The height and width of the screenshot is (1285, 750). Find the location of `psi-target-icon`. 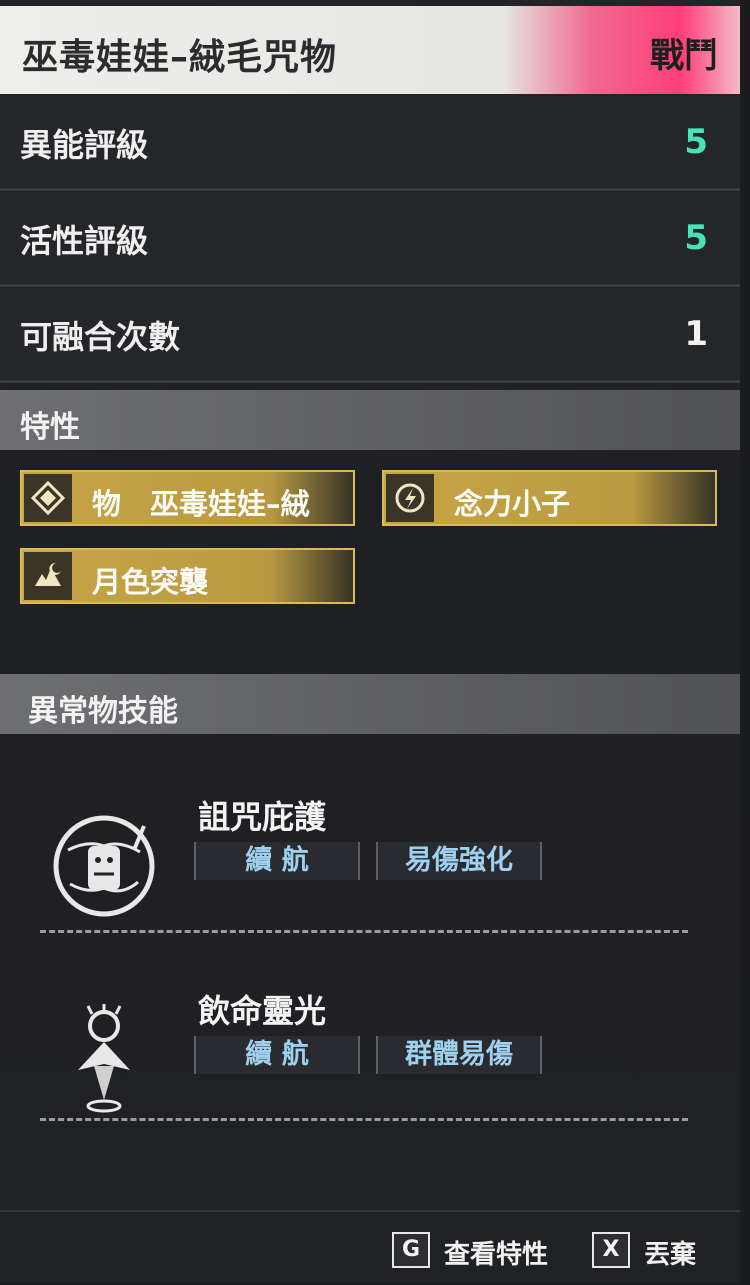

psi-target-icon is located at coordinates (410, 498).